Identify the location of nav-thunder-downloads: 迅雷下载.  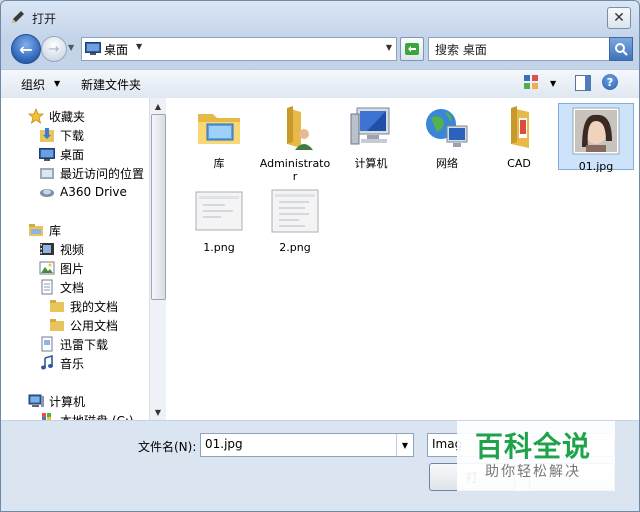
(73, 344).